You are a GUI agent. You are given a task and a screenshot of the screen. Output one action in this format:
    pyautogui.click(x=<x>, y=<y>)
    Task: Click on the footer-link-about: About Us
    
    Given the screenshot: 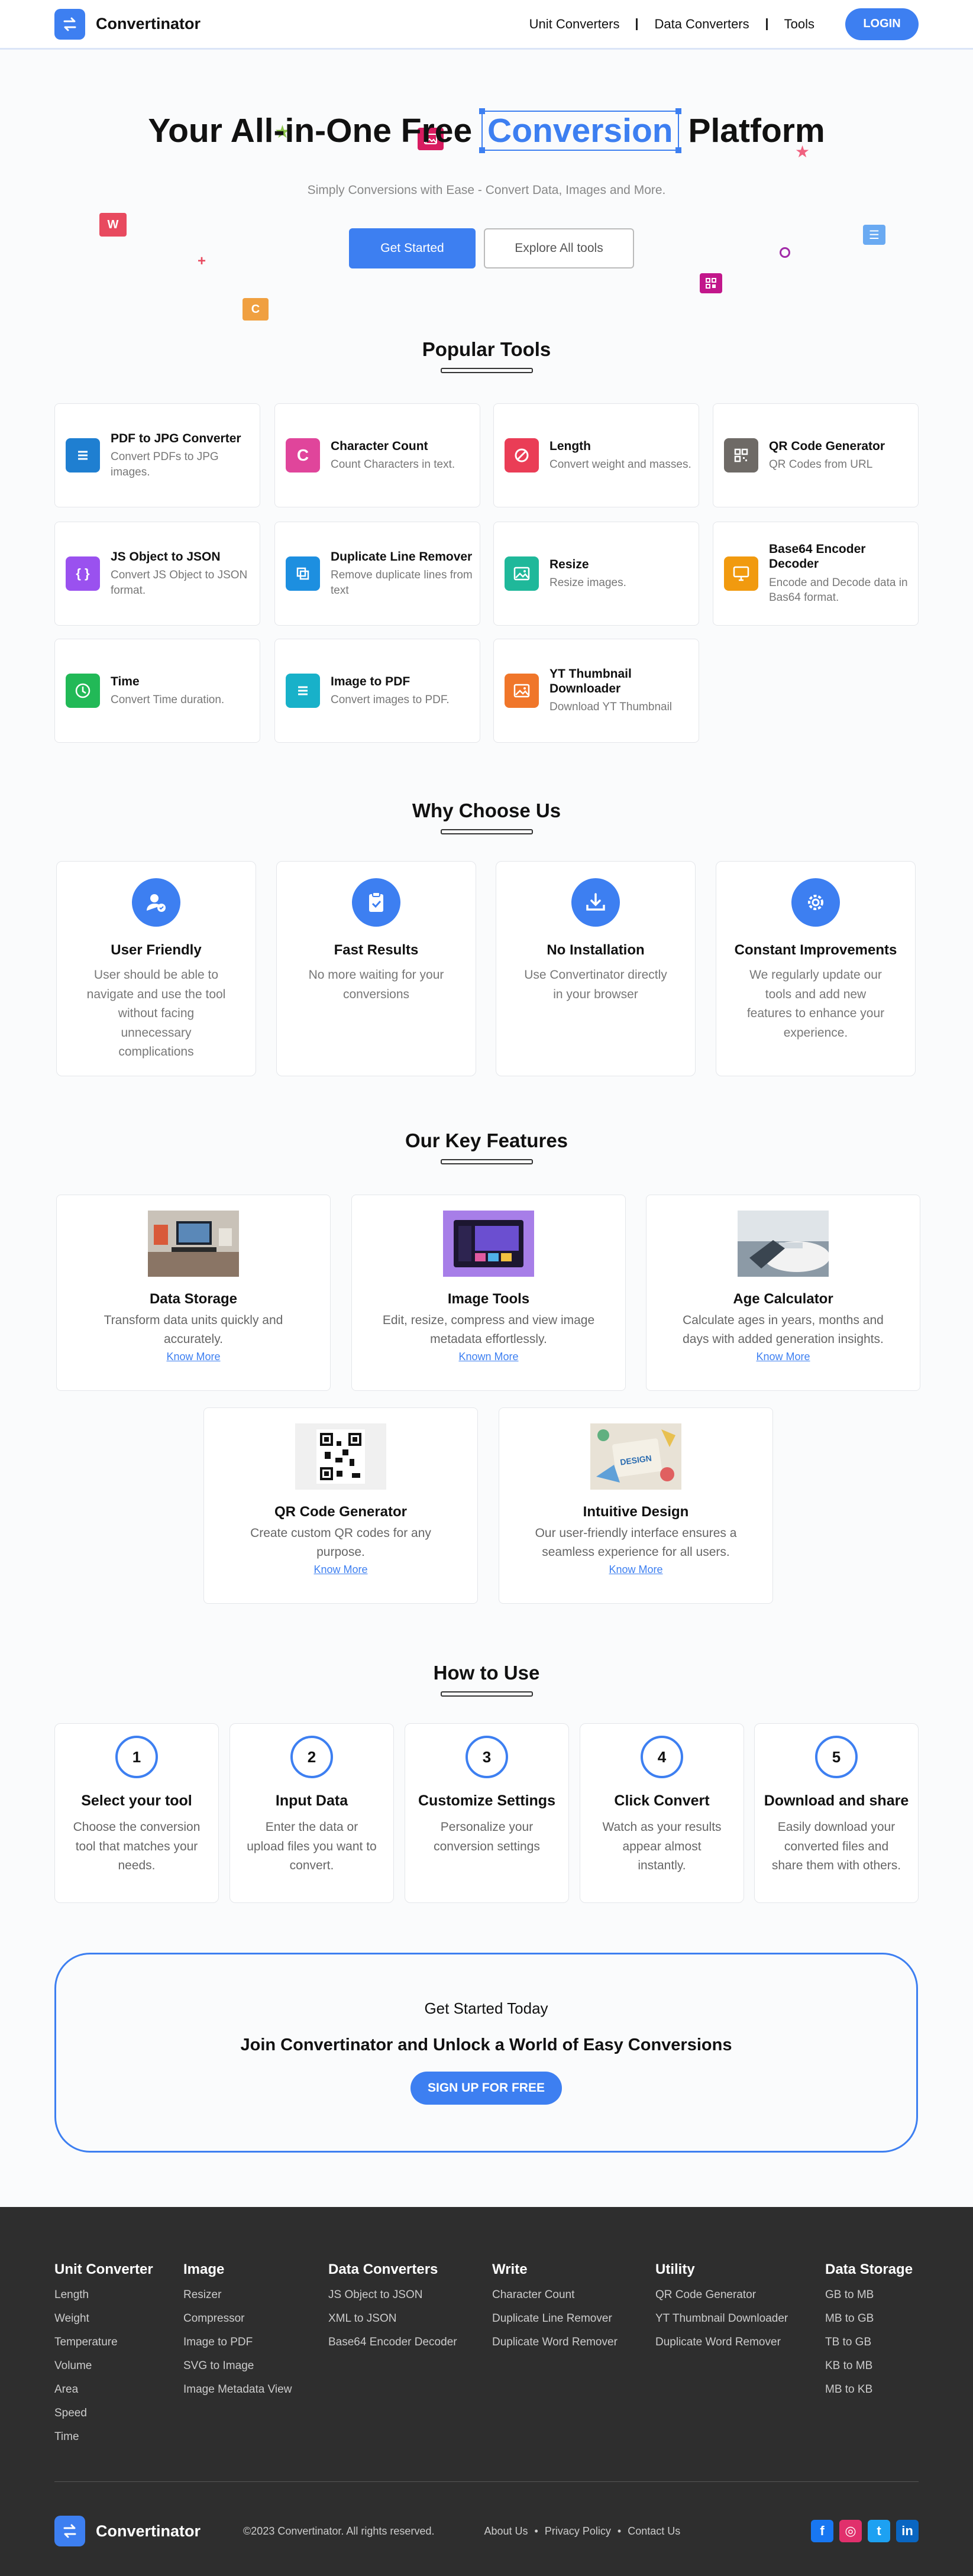 What is the action you would take?
    pyautogui.click(x=506, y=2531)
    